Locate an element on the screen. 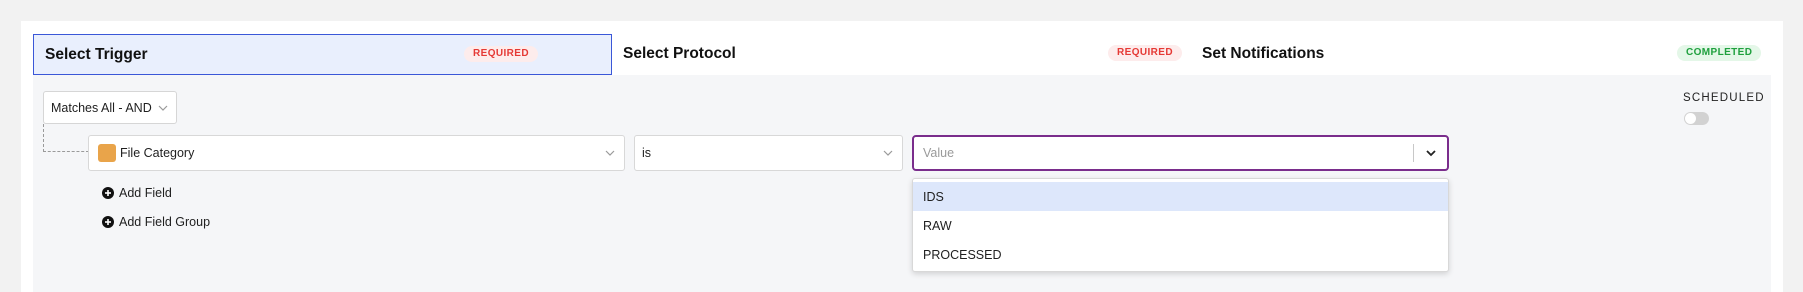  match-mode-label: Matches All - AND is located at coordinates (101, 107).